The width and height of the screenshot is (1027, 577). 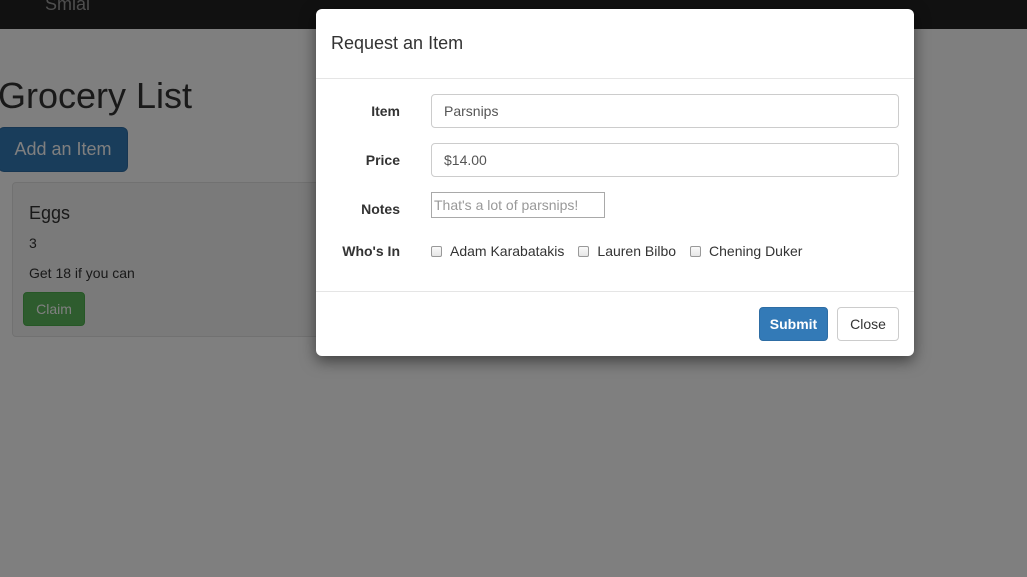 I want to click on submit-button: Submit, so click(x=793, y=324).